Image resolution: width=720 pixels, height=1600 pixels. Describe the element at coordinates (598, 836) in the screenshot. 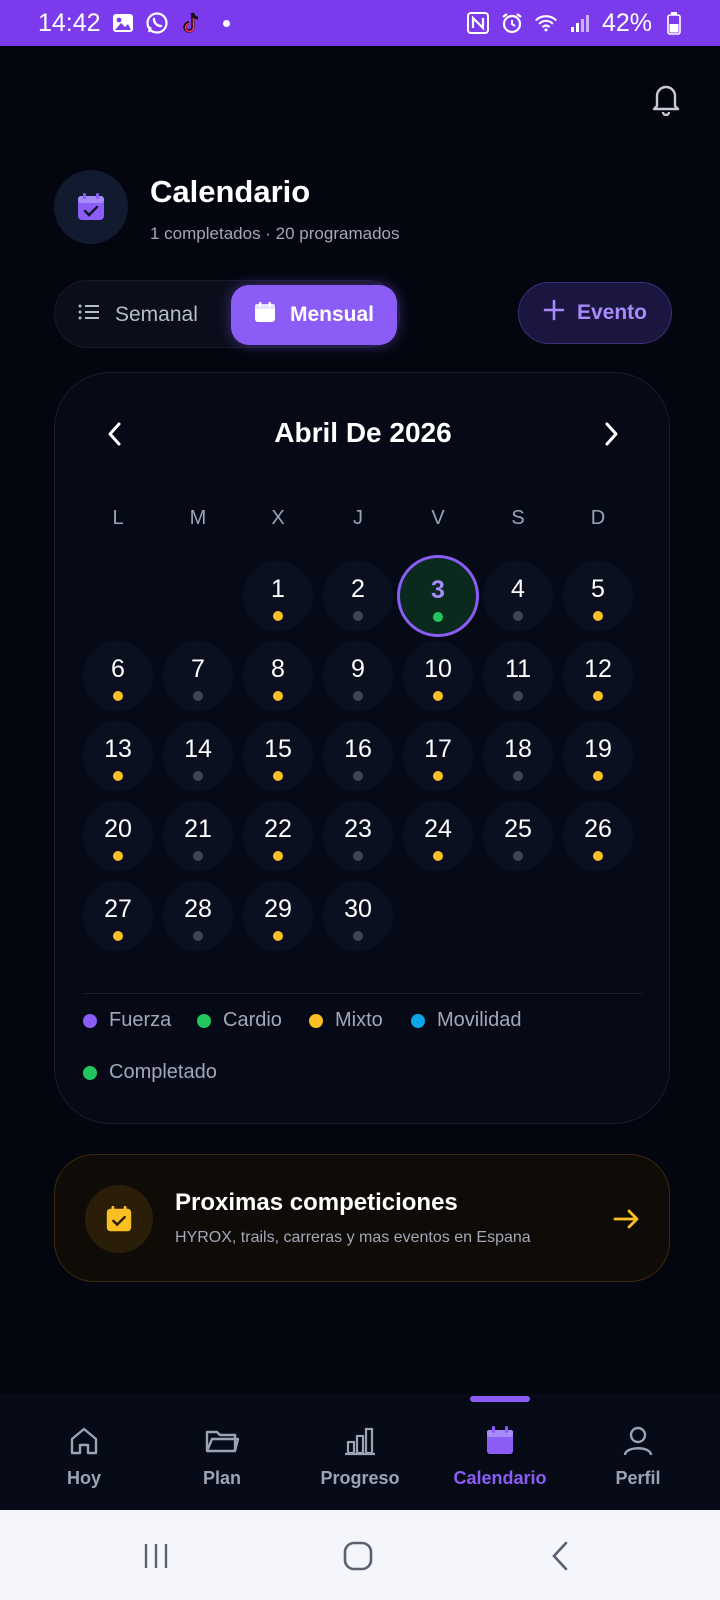

I see `calendar-day: 26` at that location.